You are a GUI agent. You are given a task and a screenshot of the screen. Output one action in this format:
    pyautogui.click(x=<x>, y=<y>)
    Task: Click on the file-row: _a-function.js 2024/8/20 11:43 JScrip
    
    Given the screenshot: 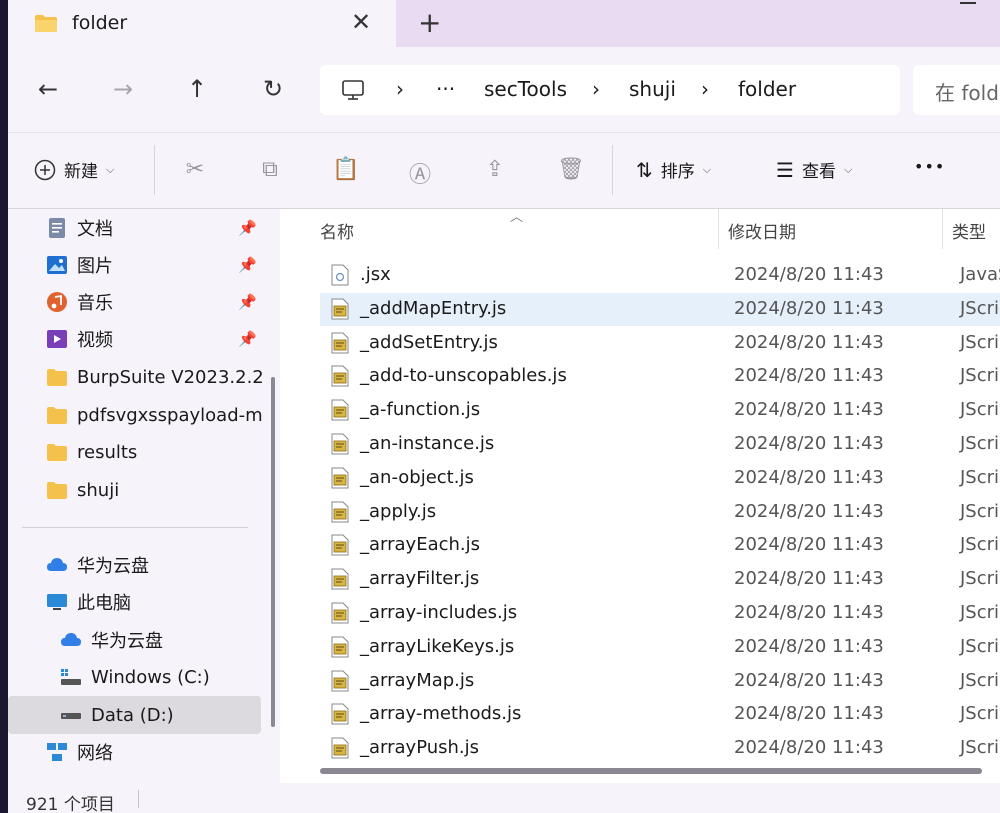 What is the action you would take?
    pyautogui.click(x=660, y=410)
    